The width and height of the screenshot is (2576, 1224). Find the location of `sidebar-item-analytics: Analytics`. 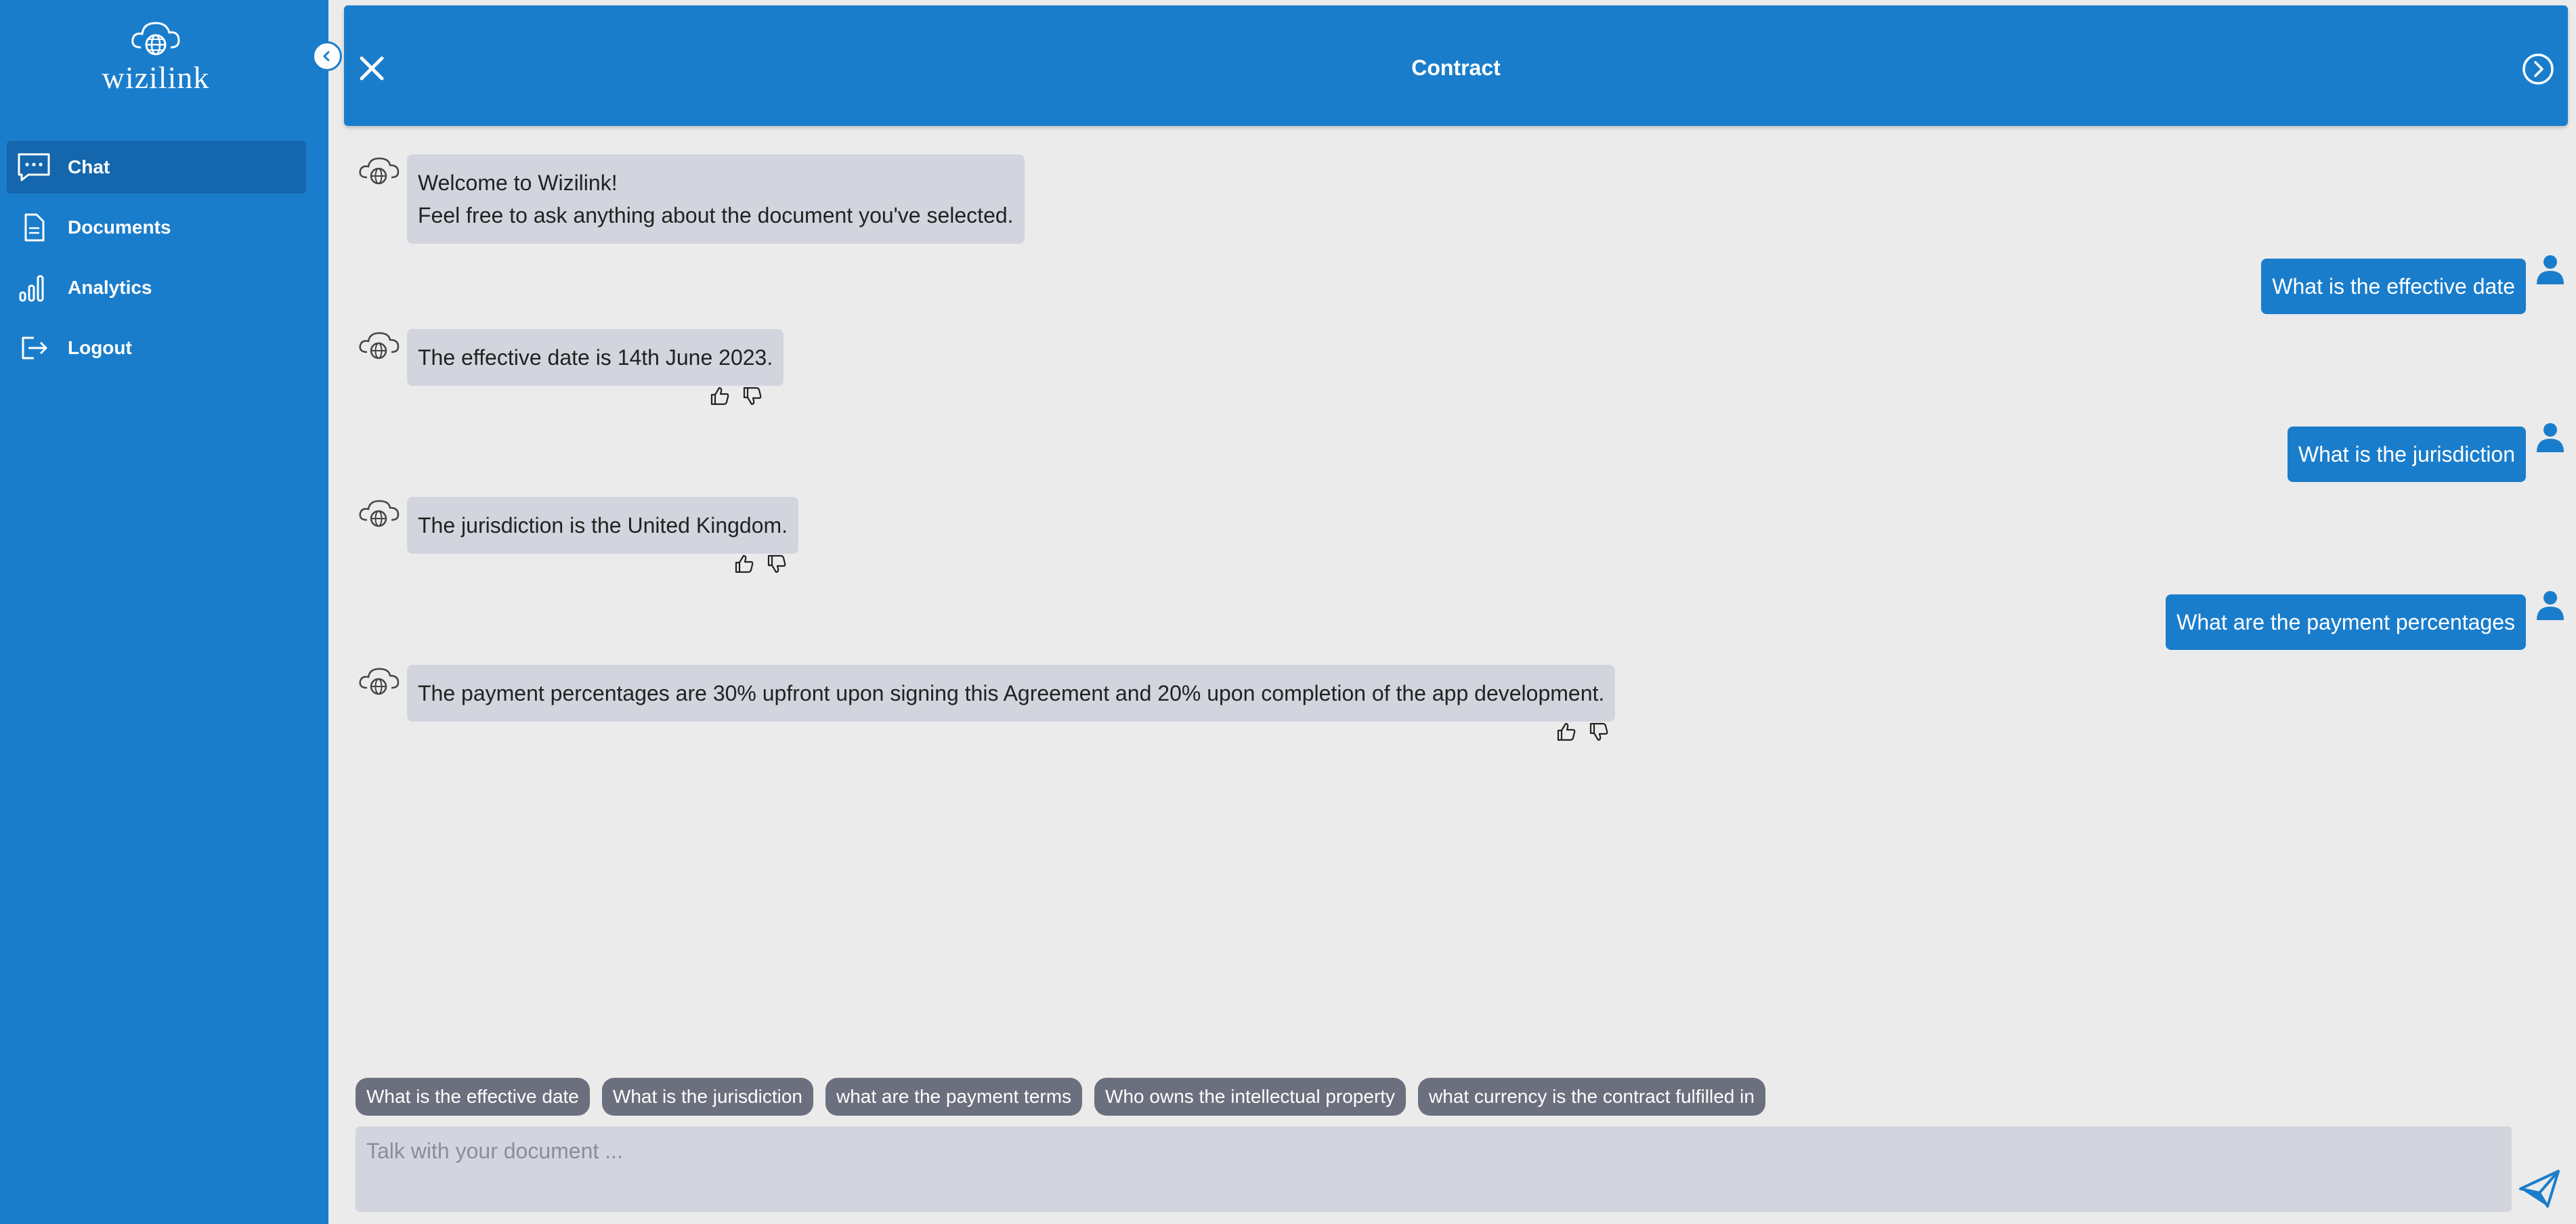

sidebar-item-analytics: Analytics is located at coordinates (156, 288).